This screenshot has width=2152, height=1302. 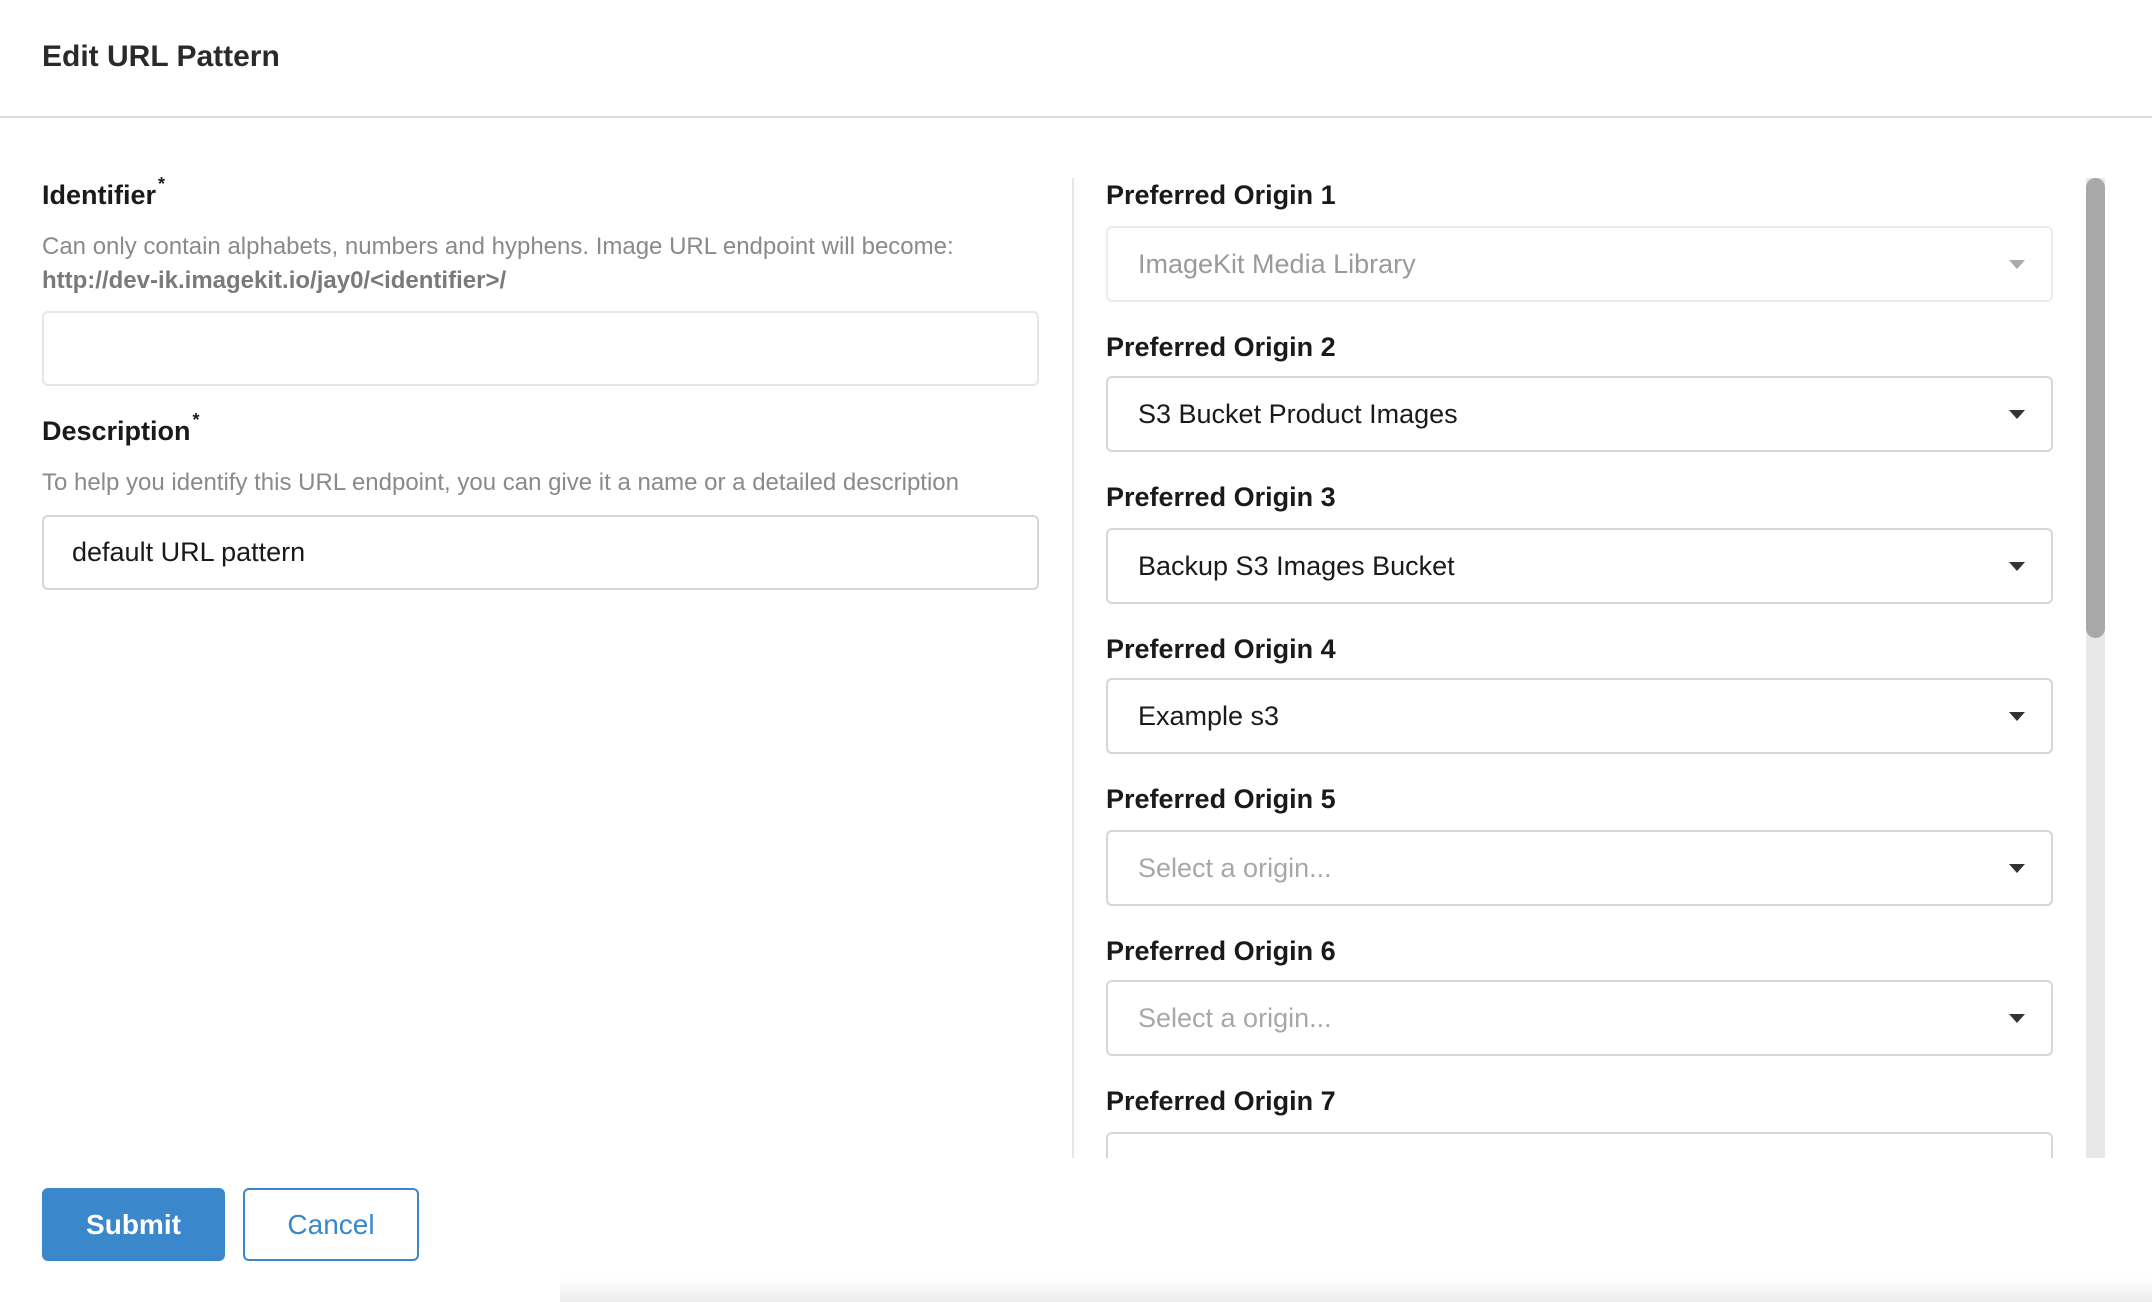 What do you see at coordinates (2095, 408) in the screenshot?
I see `scrollbar-thumb` at bounding box center [2095, 408].